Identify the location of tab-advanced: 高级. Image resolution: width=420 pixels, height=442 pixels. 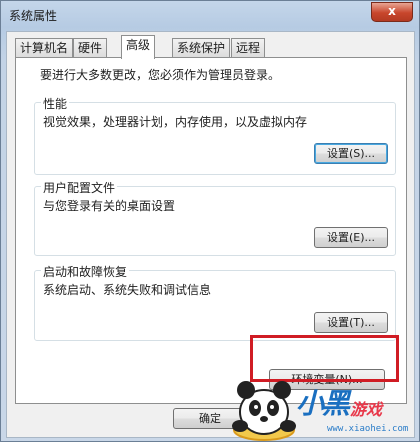
(138, 47).